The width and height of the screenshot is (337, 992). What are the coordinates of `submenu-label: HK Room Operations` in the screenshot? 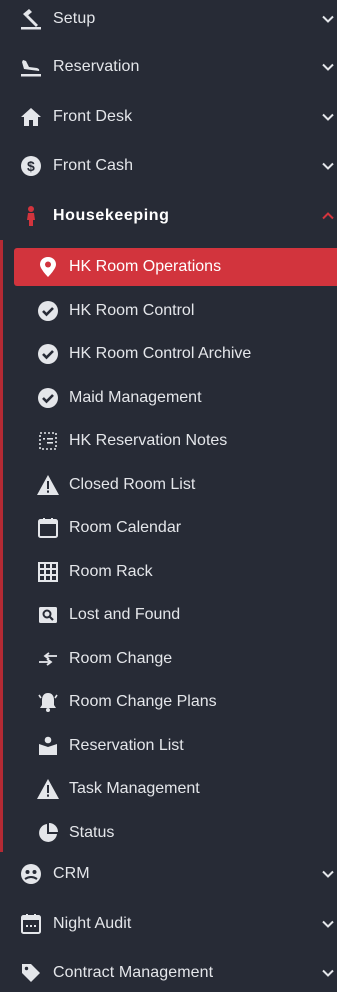 It's located at (145, 266).